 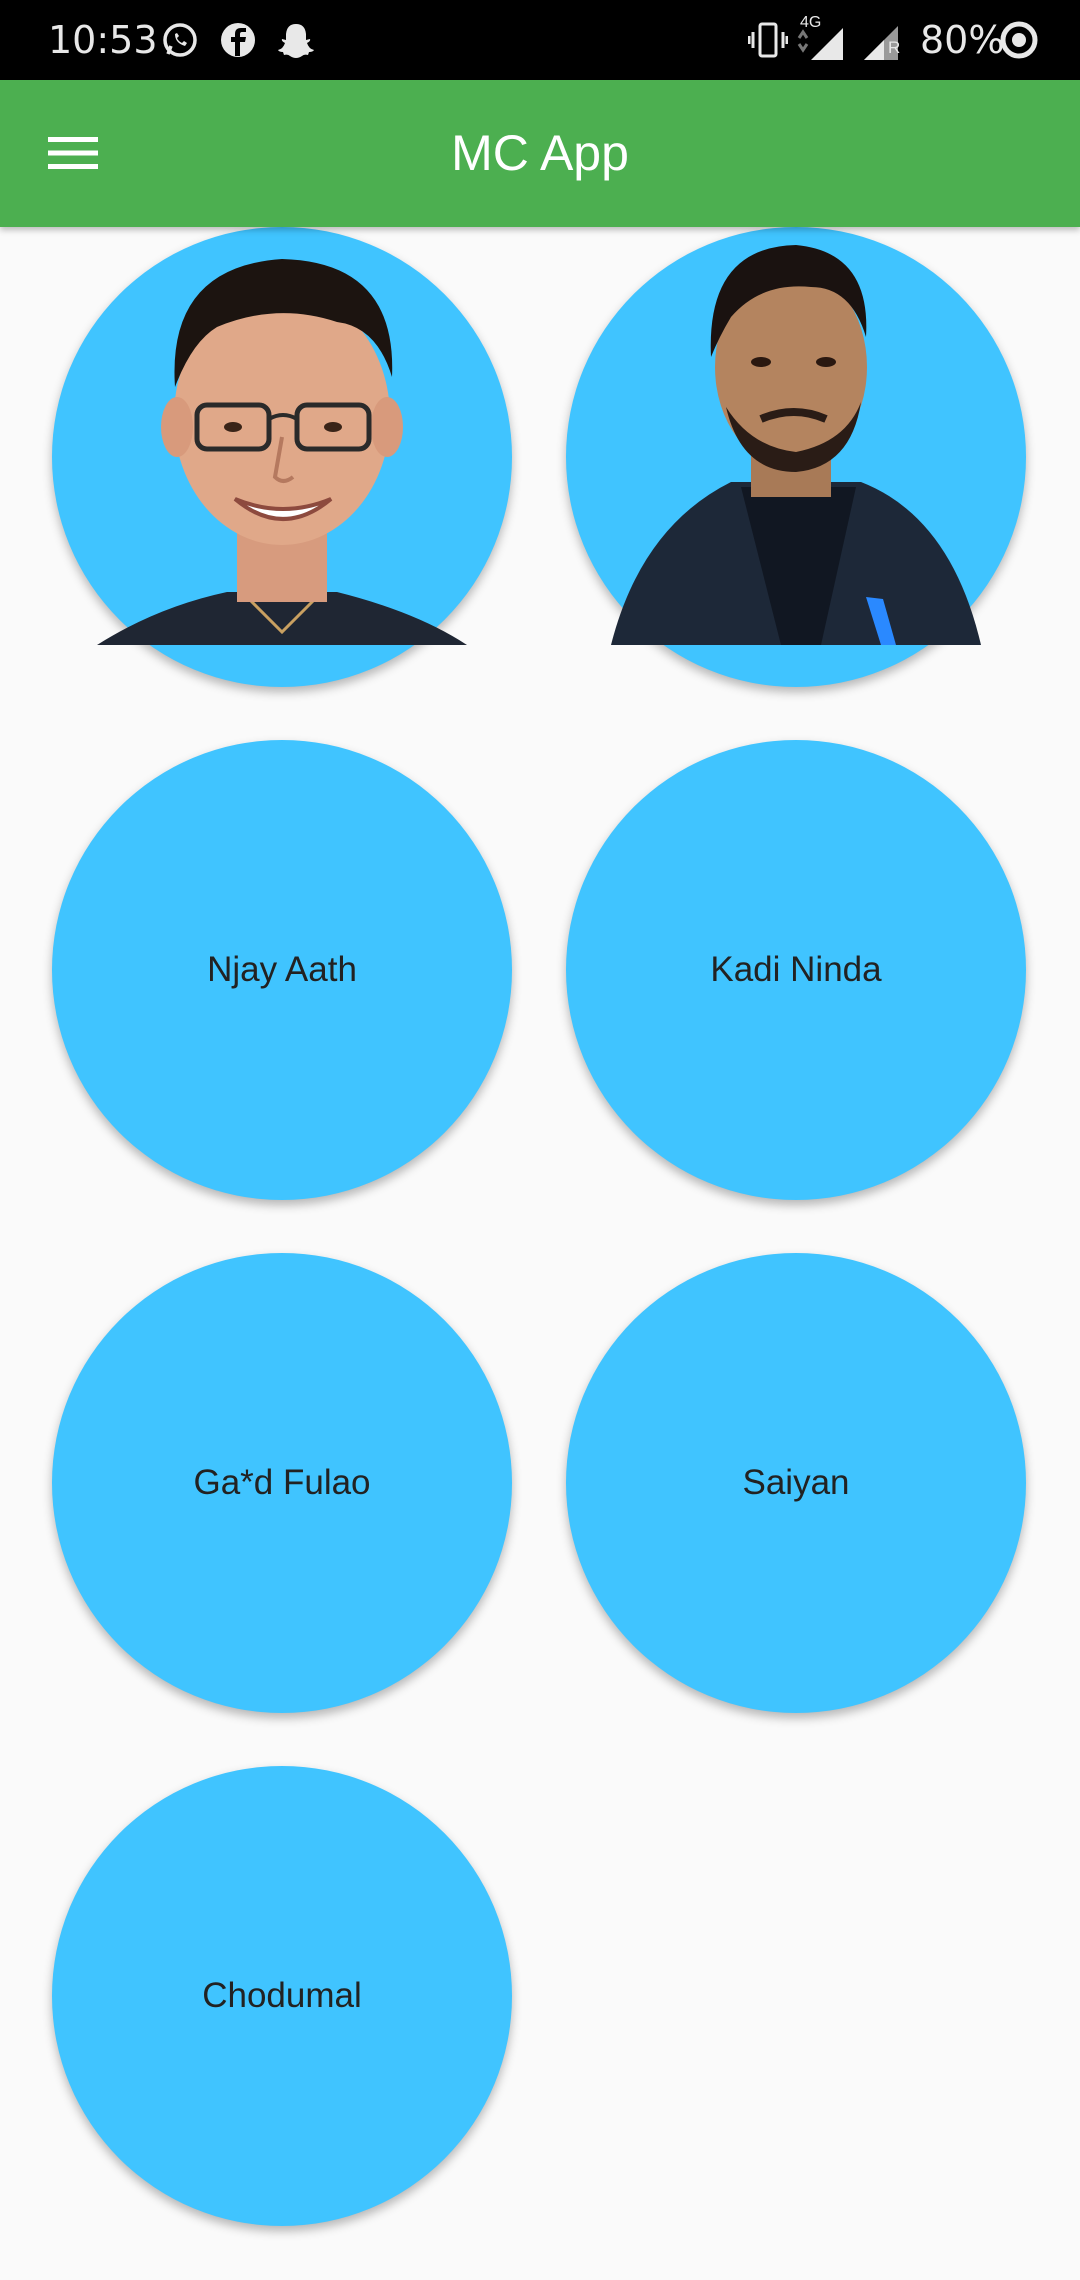 I want to click on tile-kadi-ninda: Kadi Ninda, so click(x=796, y=970).